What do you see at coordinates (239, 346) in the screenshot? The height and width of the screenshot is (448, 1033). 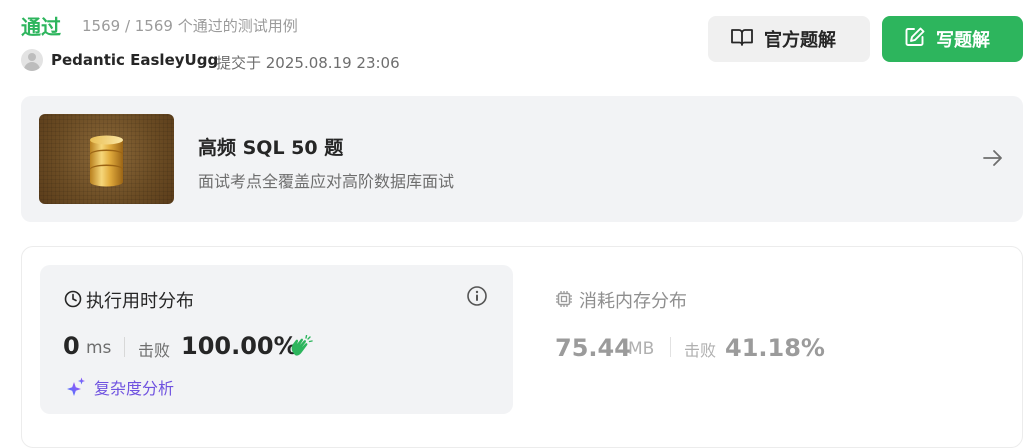 I see `runtime-beats-value: 100.00%` at bounding box center [239, 346].